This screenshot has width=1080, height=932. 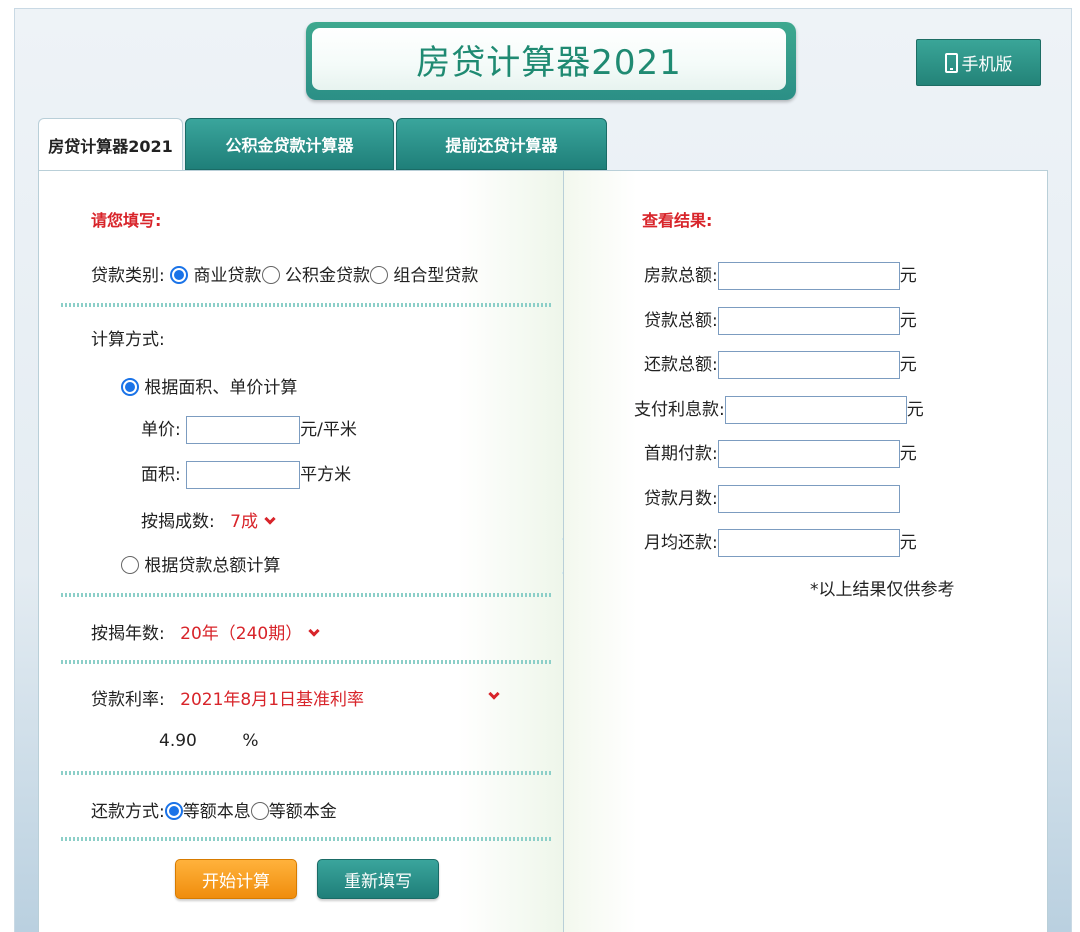 What do you see at coordinates (951, 62) in the screenshot?
I see `phone-icon` at bounding box center [951, 62].